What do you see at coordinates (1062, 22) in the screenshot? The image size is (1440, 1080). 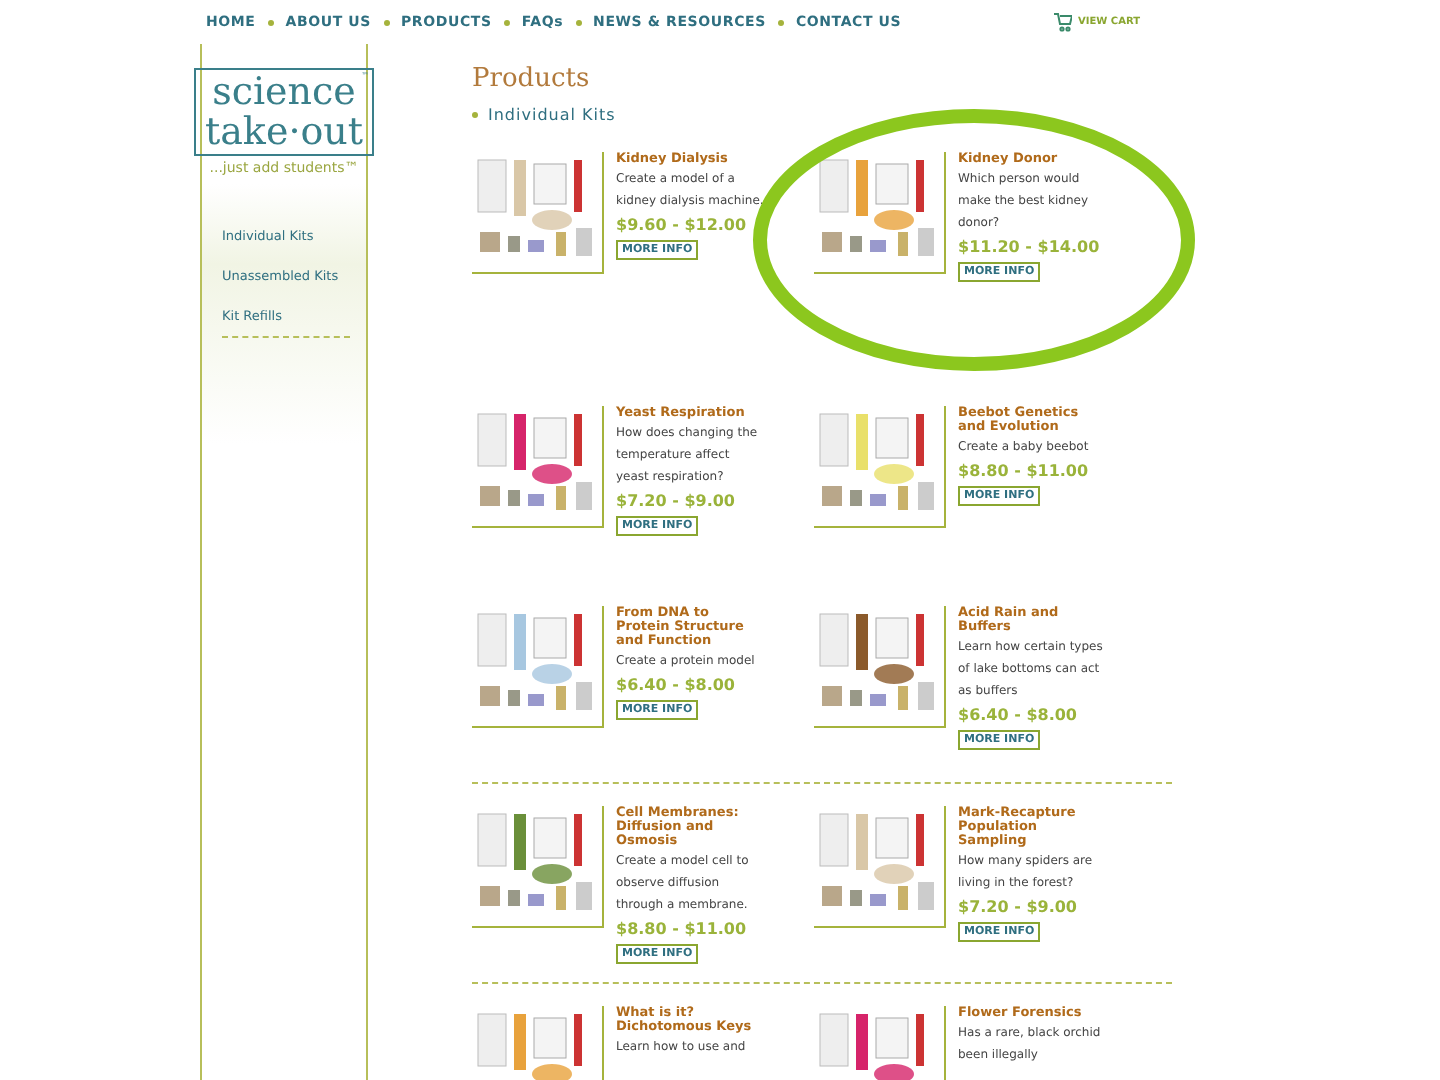 I see `cart-icon` at bounding box center [1062, 22].